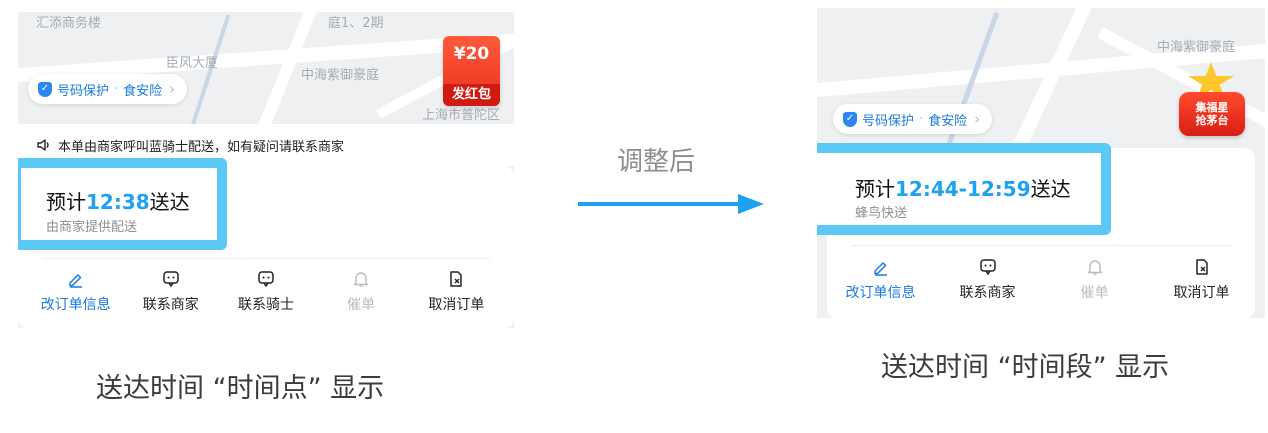 This screenshot has width=1268, height=433. Describe the element at coordinates (92, 227) in the screenshot. I see `eta-subtitle: 由商家提供配送` at that location.